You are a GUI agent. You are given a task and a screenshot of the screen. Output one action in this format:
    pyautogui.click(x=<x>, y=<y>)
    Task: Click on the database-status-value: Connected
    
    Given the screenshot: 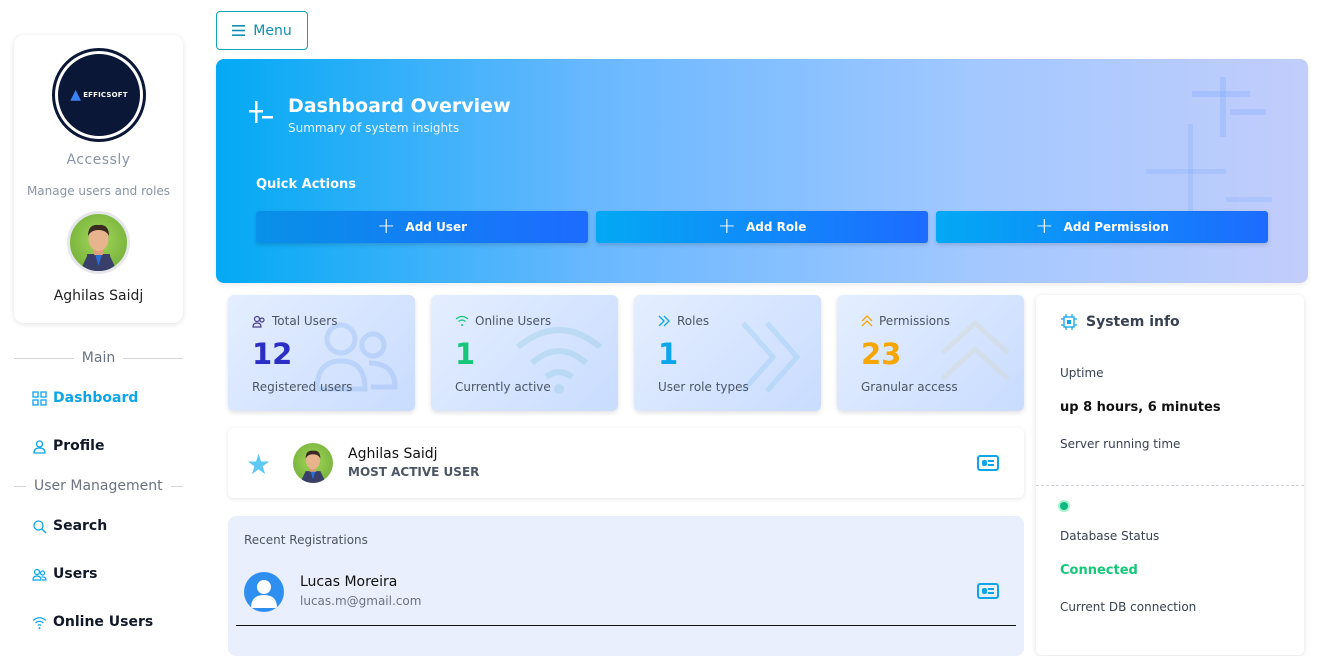 What is the action you would take?
    pyautogui.click(x=1099, y=570)
    